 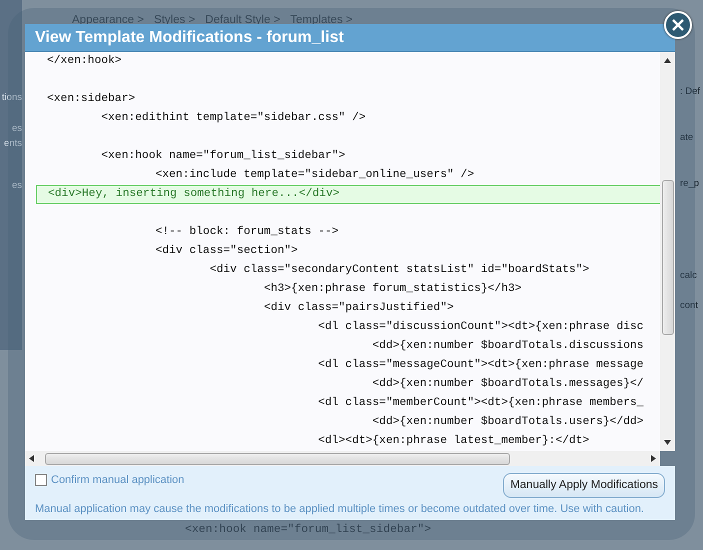 I want to click on background-text: calc, so click(x=689, y=276).